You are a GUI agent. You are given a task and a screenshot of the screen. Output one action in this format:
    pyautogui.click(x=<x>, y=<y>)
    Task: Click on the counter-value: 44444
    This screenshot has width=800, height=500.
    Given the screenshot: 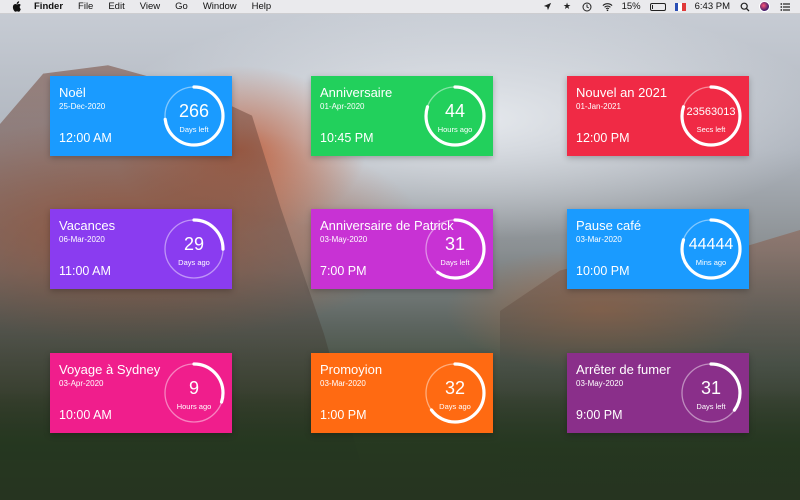 What is the action you would take?
    pyautogui.click(x=711, y=244)
    